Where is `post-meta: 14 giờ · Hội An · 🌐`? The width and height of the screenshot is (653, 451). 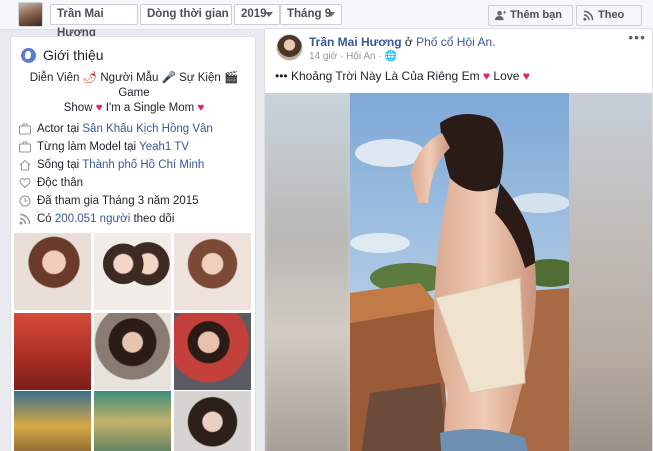 post-meta: 14 giờ · Hội An · 🌐 is located at coordinates (353, 56).